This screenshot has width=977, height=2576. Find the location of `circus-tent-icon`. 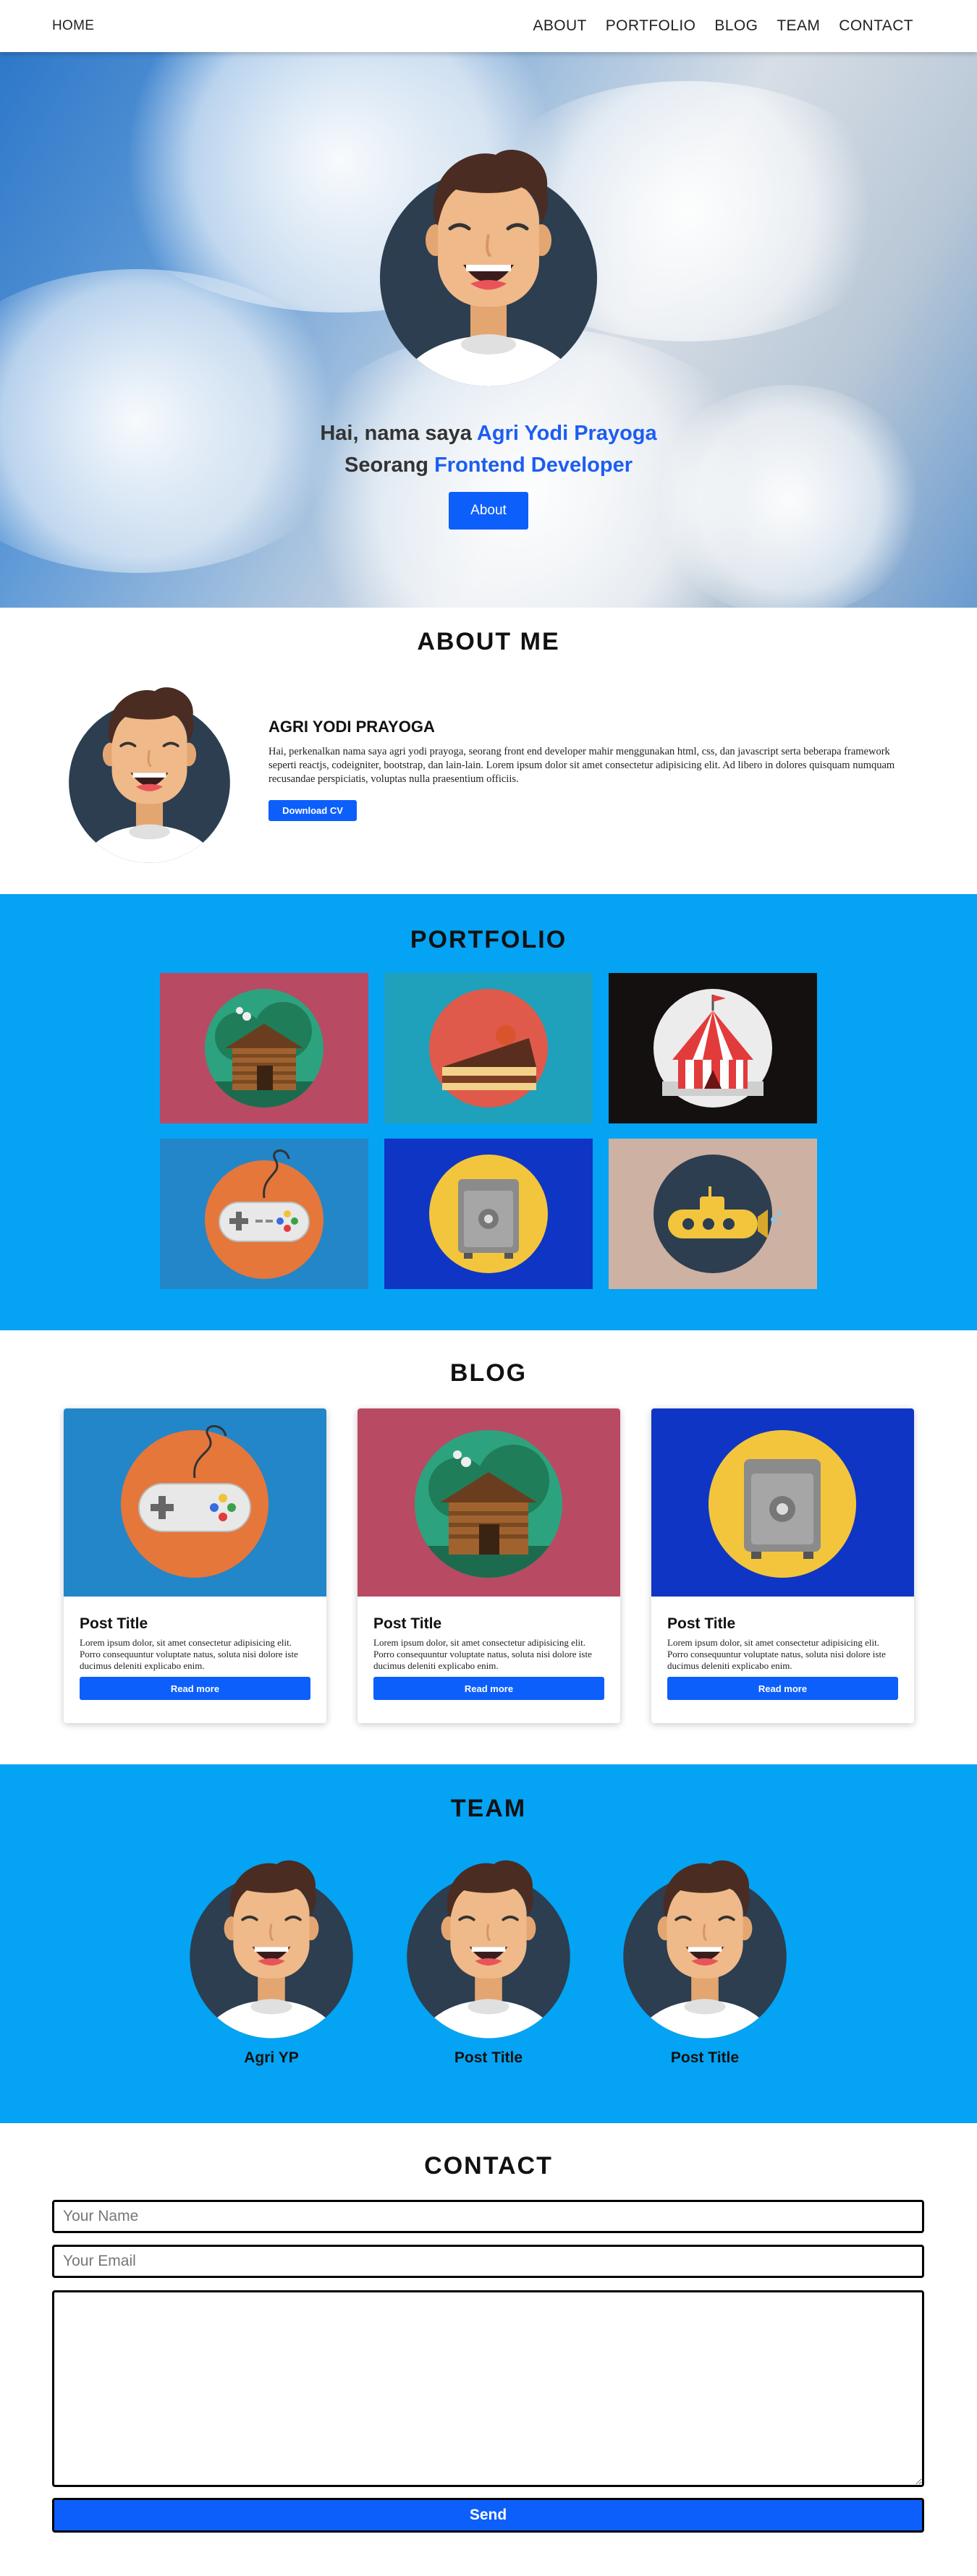

circus-tent-icon is located at coordinates (713, 1048).